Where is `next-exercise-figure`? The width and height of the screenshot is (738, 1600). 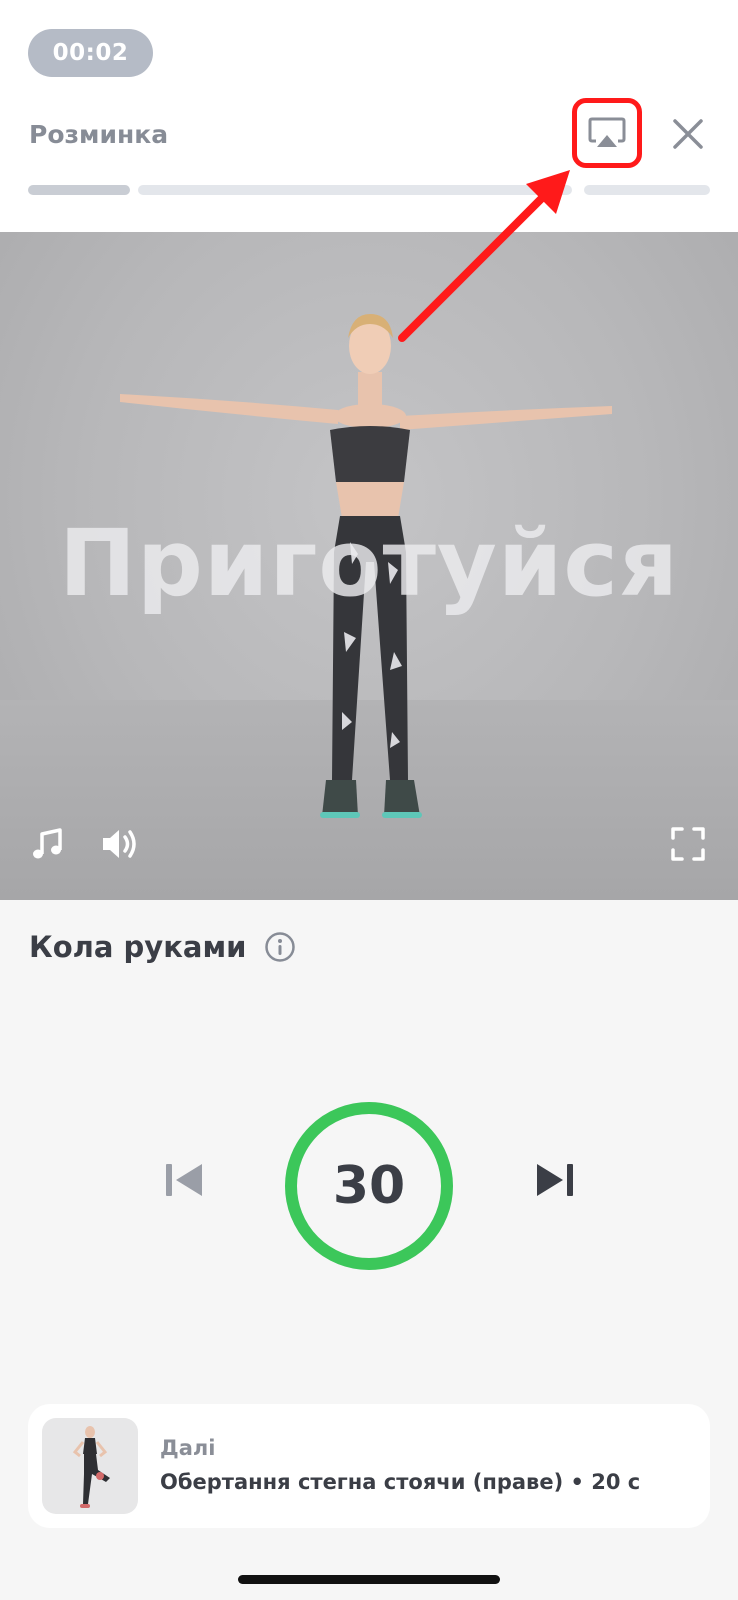 next-exercise-figure is located at coordinates (91, 1467).